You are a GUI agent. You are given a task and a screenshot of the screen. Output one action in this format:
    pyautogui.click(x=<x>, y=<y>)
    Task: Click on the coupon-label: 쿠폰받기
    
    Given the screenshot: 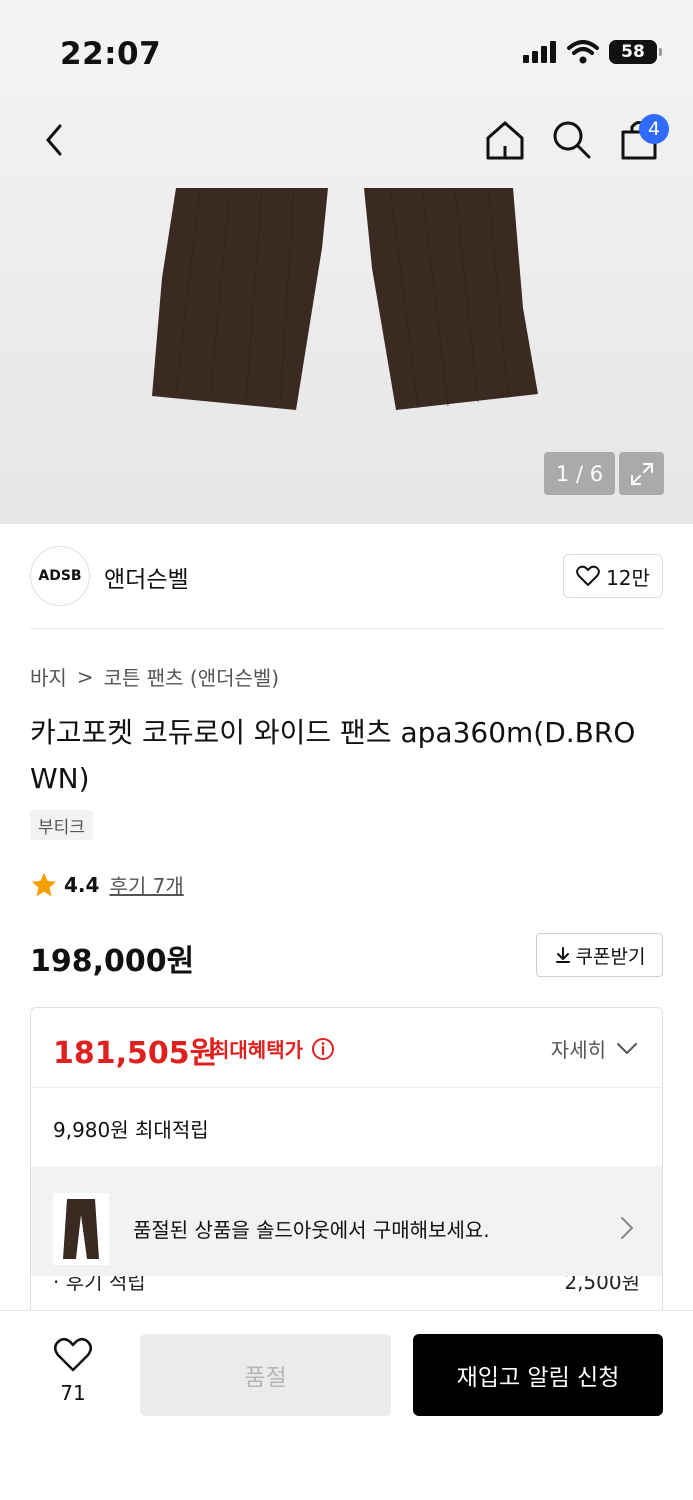 What is the action you would take?
    pyautogui.click(x=610, y=956)
    